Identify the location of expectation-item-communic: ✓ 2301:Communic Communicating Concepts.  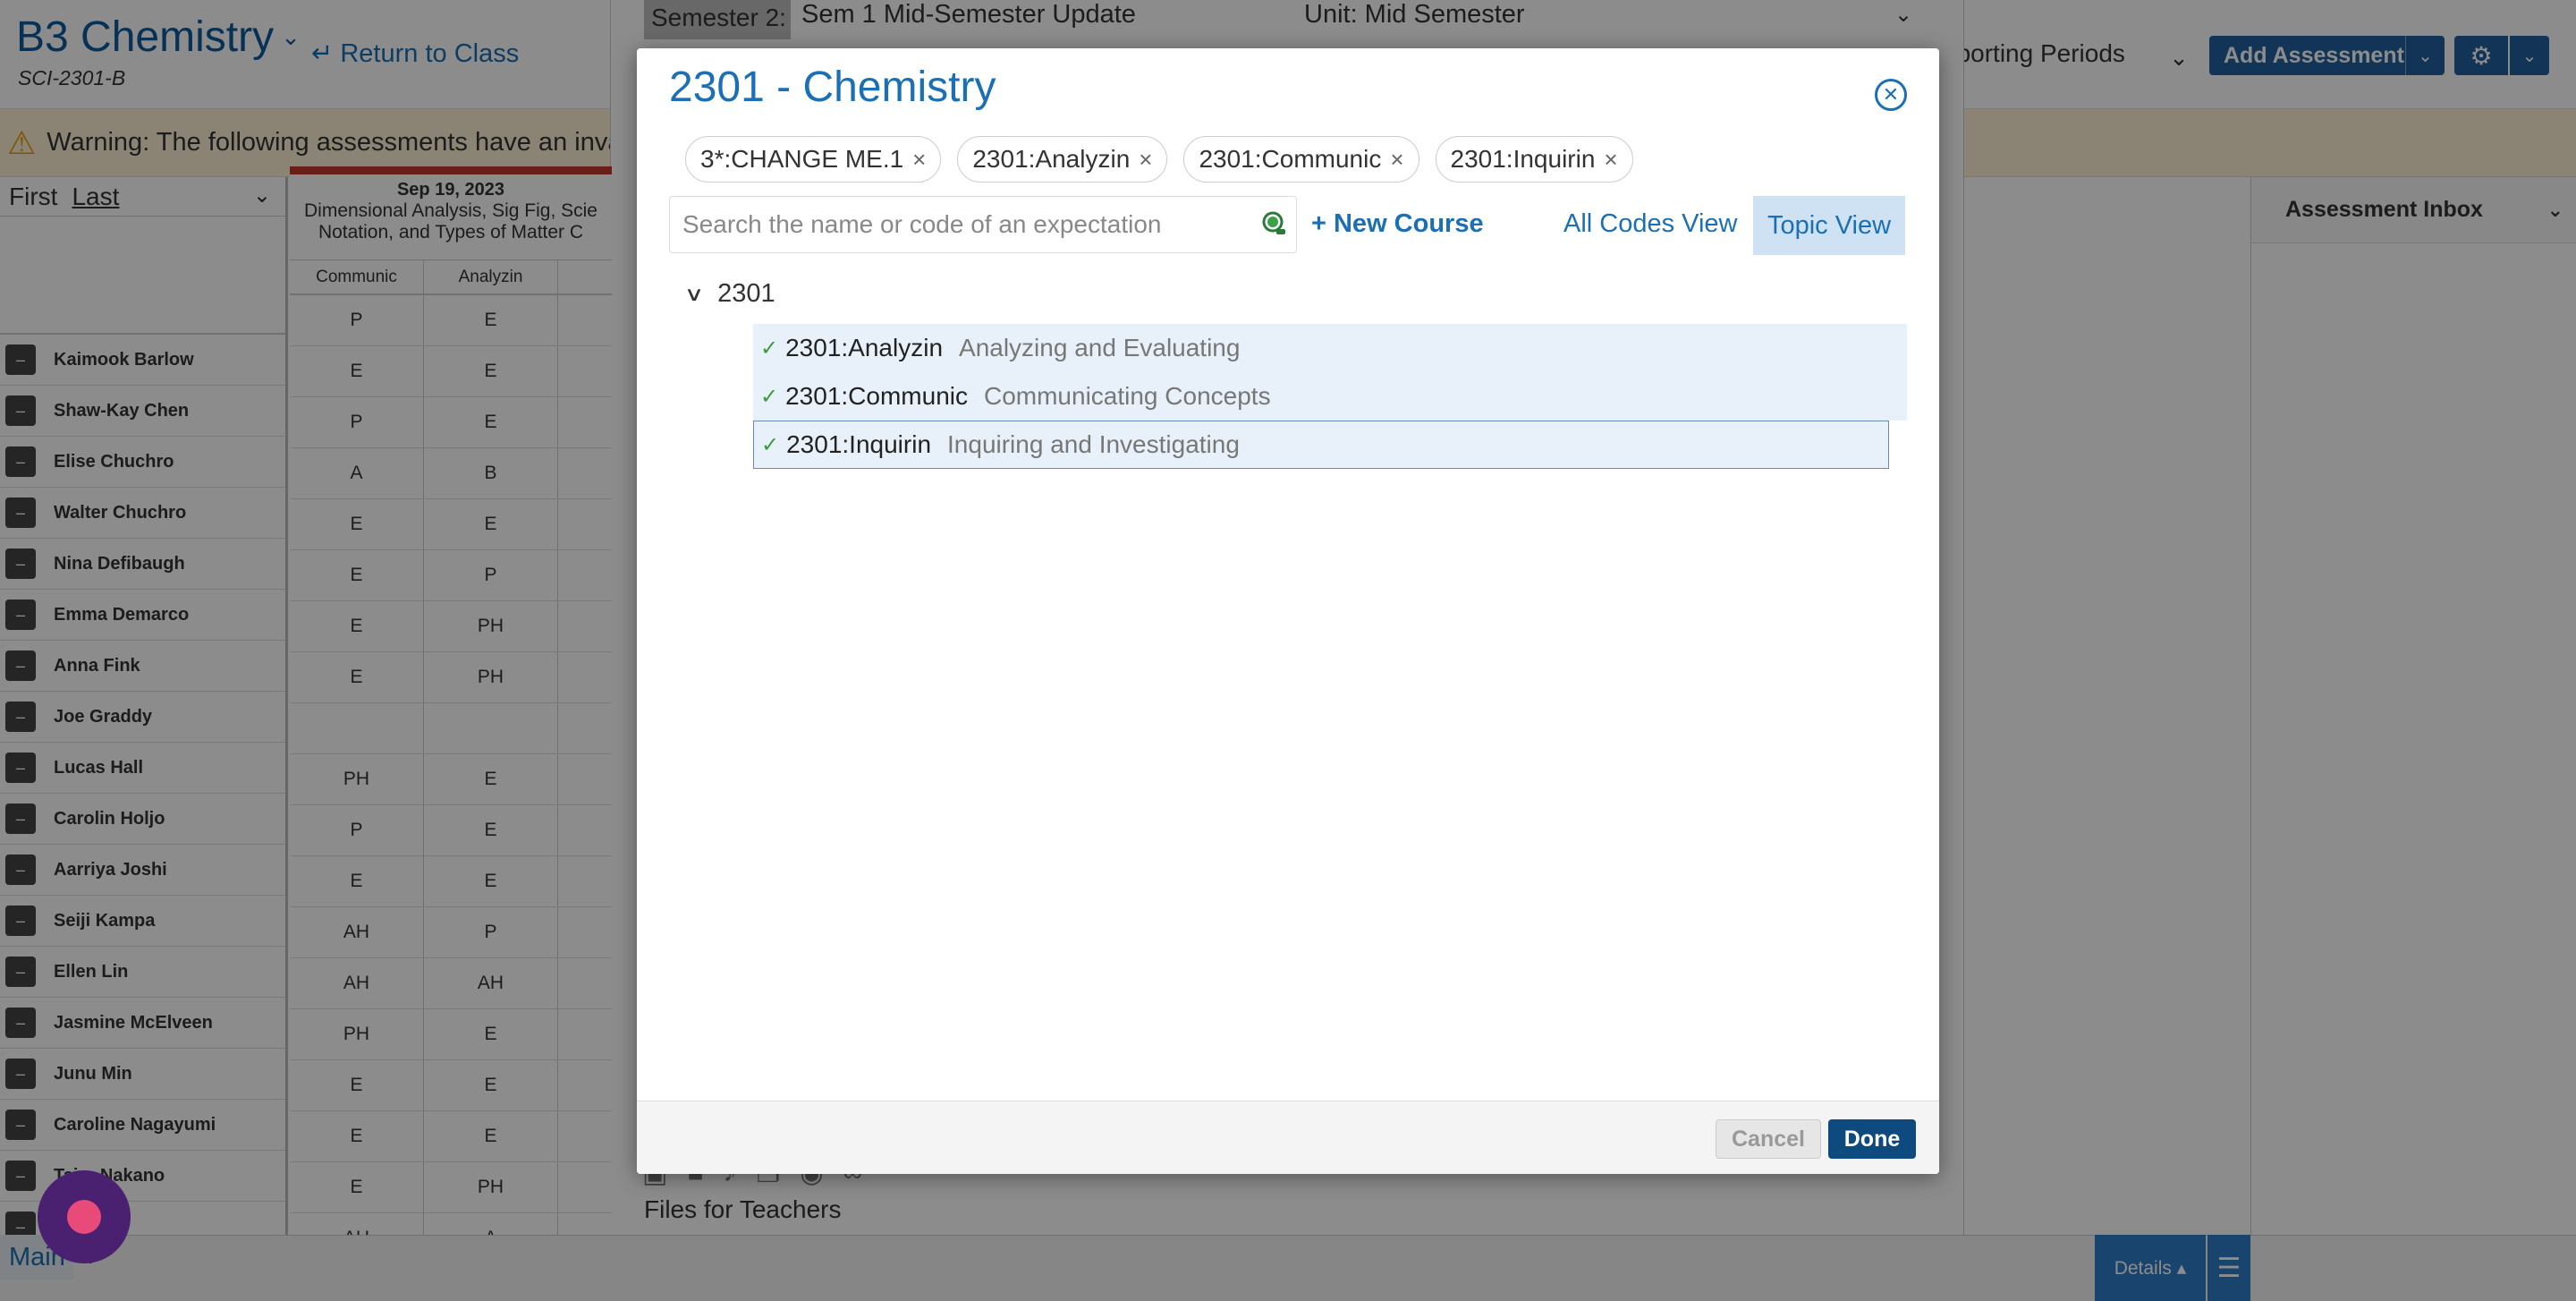
(1330, 396).